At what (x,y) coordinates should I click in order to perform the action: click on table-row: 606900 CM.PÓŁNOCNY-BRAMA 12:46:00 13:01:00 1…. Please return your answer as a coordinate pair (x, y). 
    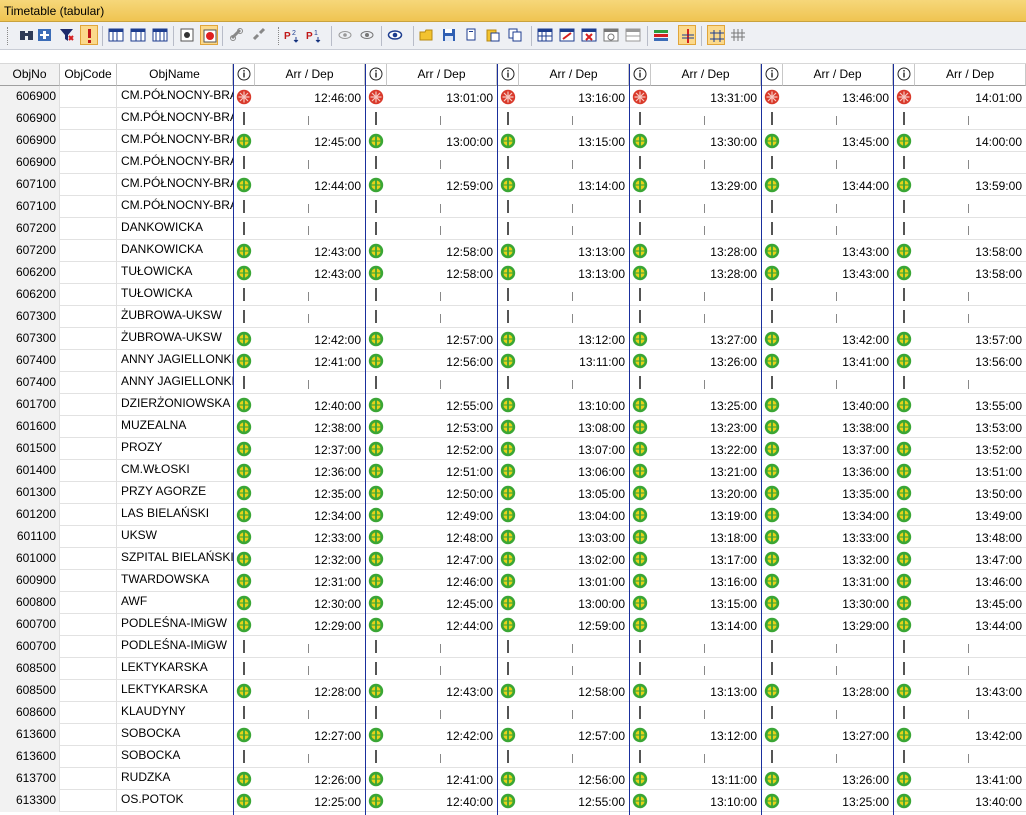
    Looking at the image, I should click on (513, 97).